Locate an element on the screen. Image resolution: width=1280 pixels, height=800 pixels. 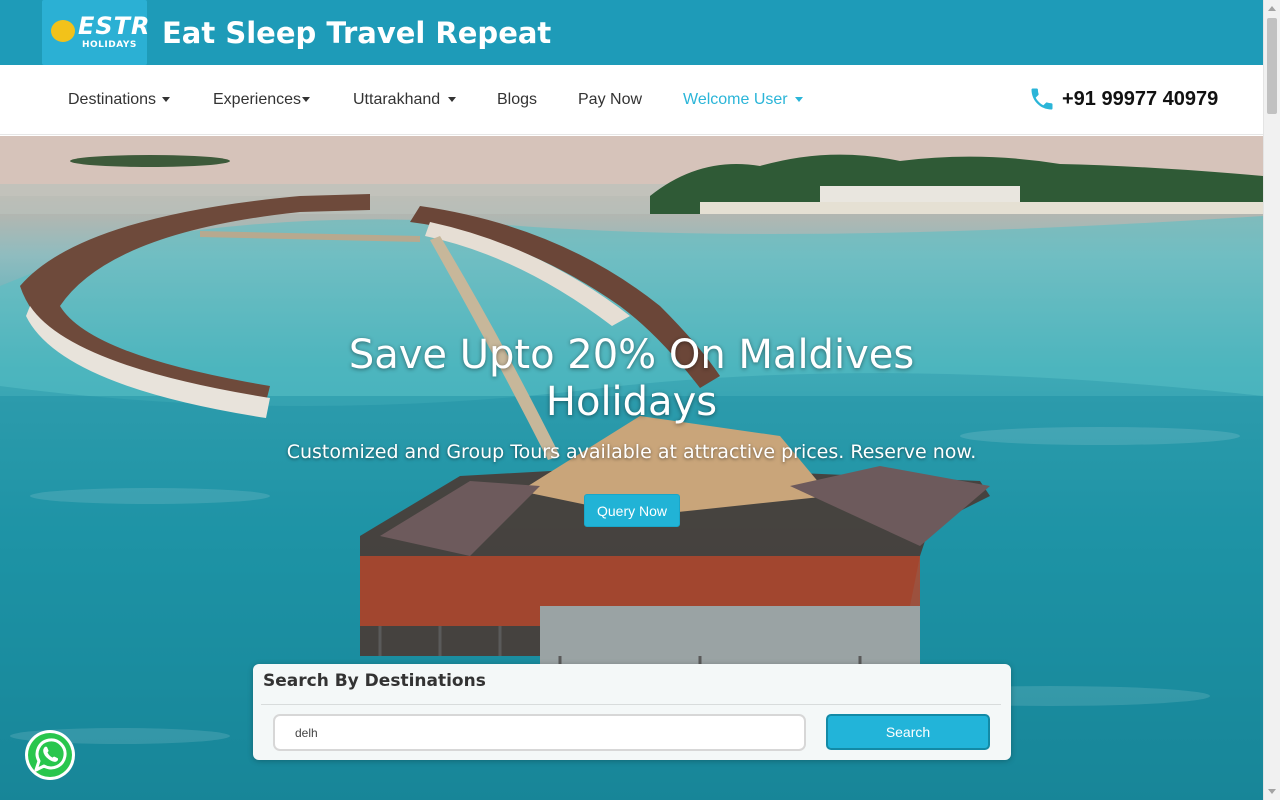
search-destinations-panel: Search By Destinations Search is located at coordinates (632, 712).